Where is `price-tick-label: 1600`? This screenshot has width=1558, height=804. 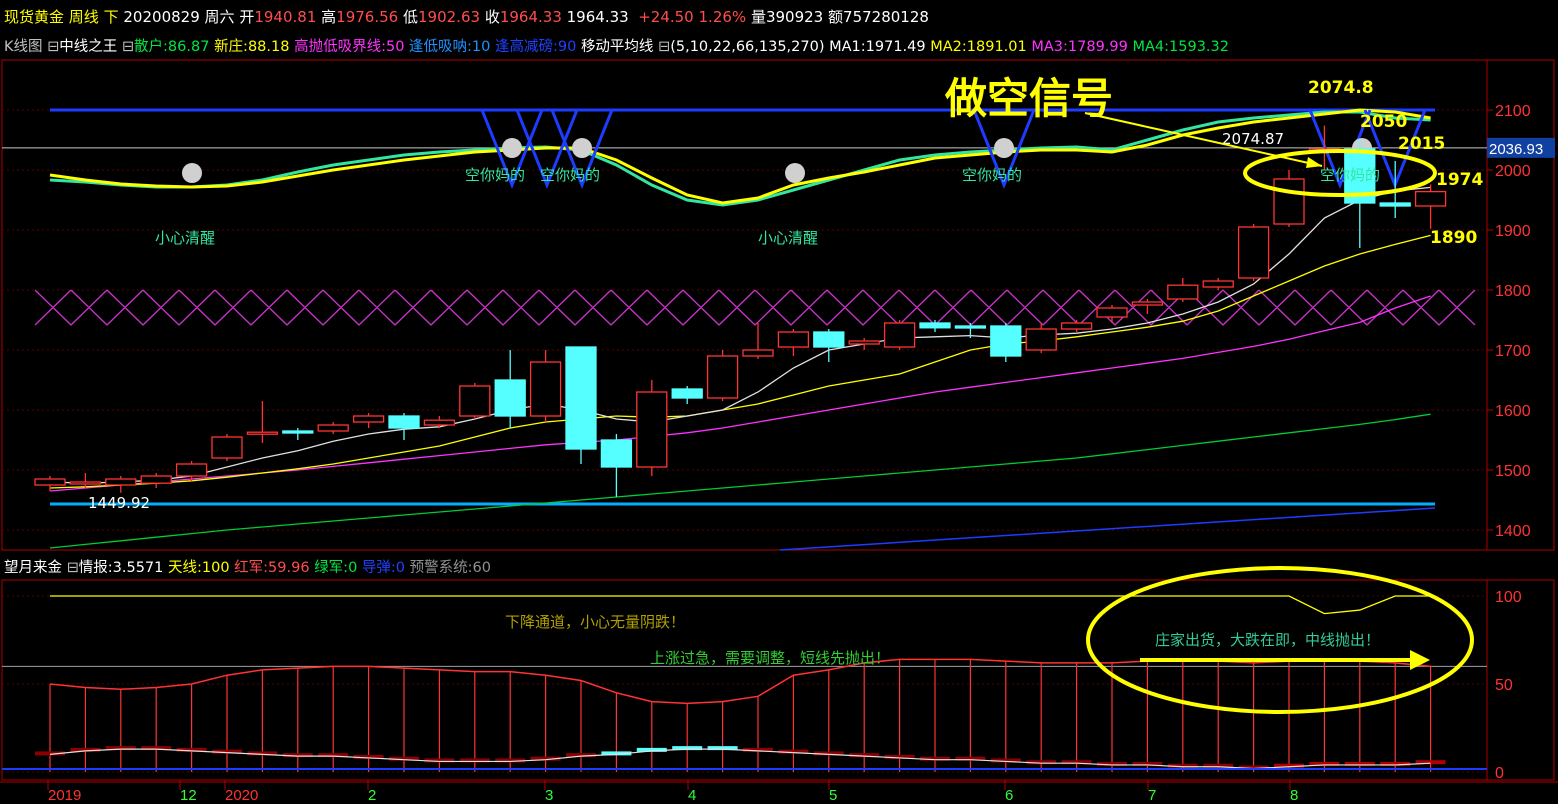 price-tick-label: 1600 is located at coordinates (1513, 411).